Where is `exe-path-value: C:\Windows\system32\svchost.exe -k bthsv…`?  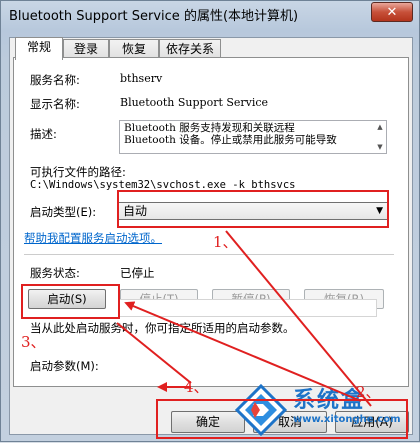 exe-path-value: C:\Windows\system32\svchost.exe -k bthsv… is located at coordinates (163, 185).